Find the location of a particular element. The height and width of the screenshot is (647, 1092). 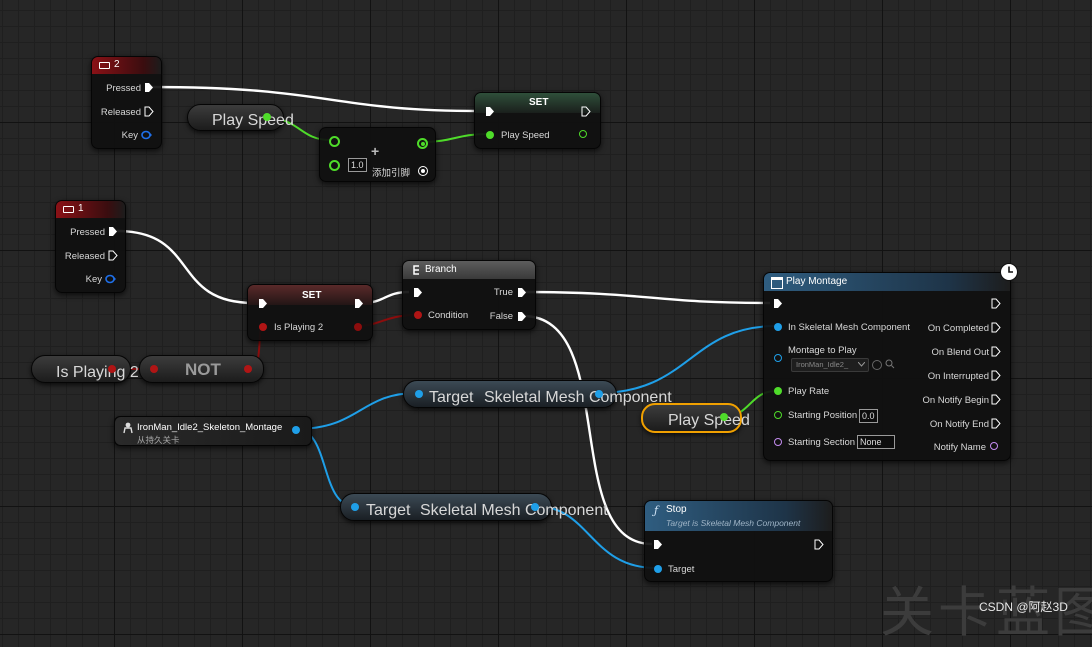

play-speed-getter-selected: Play Speed is located at coordinates (695, 418).